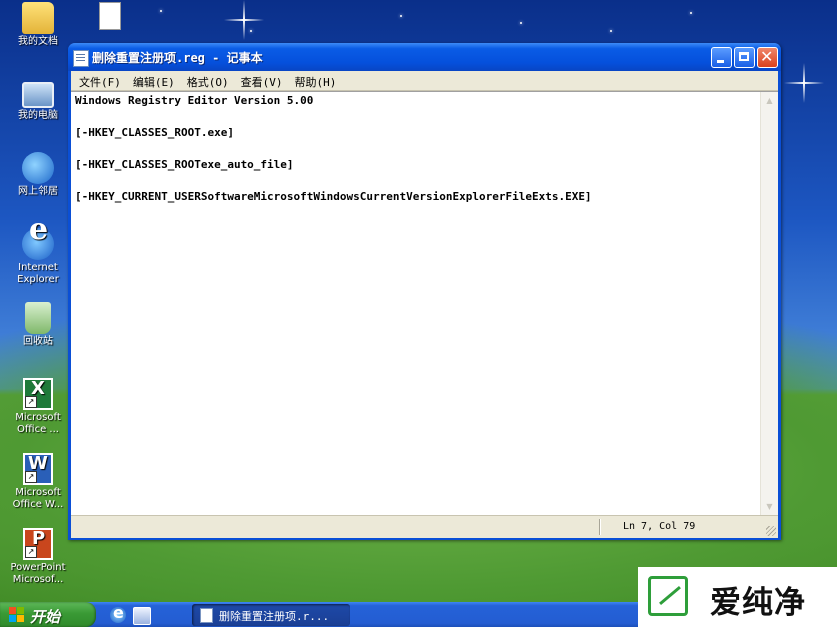 The height and width of the screenshot is (627, 837). Describe the element at coordinates (177, 58) in the screenshot. I see `window-title: 删除重置注册项.reg - 记事本` at that location.